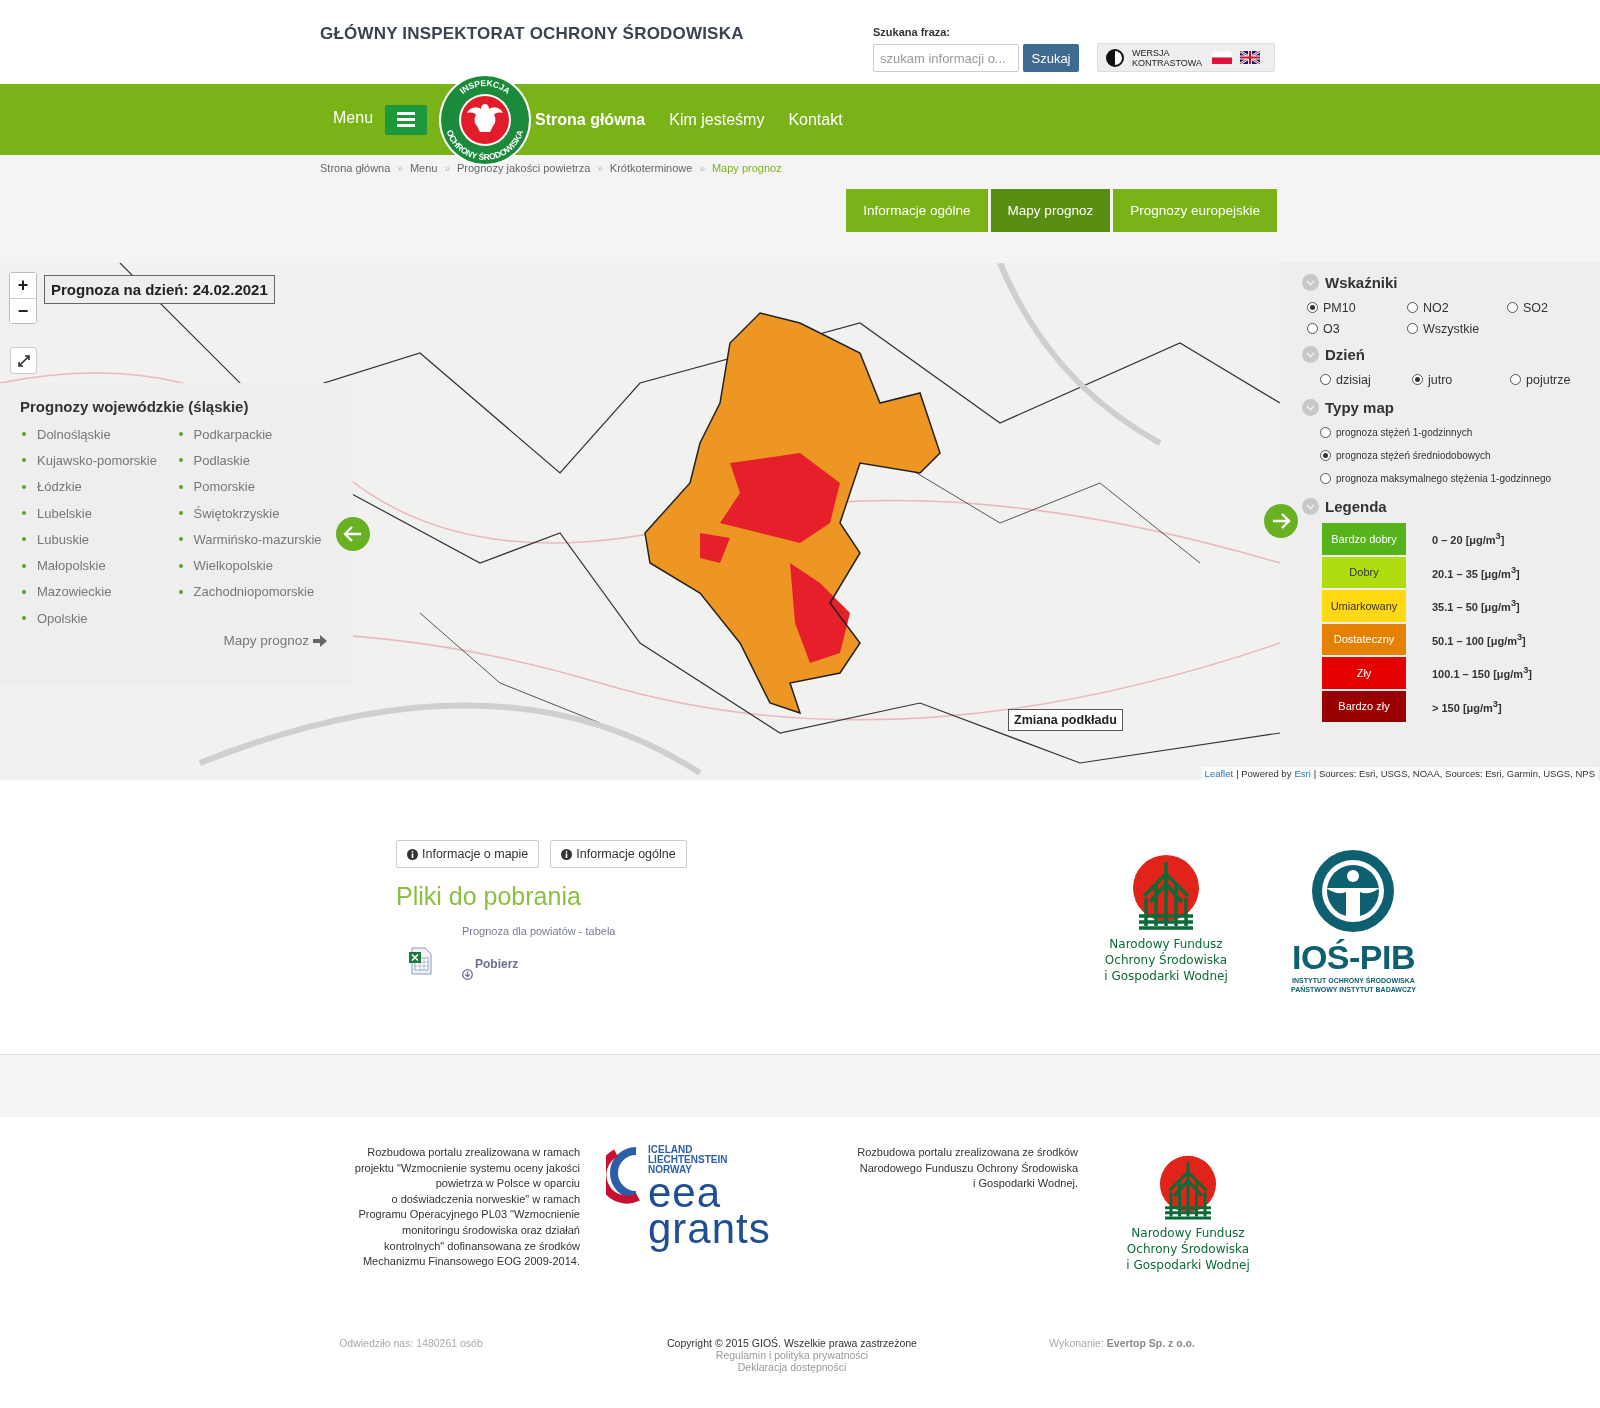 The height and width of the screenshot is (1408, 1600). Describe the element at coordinates (1065, 720) in the screenshot. I see `basemap-button: Zmiana podkładu` at that location.